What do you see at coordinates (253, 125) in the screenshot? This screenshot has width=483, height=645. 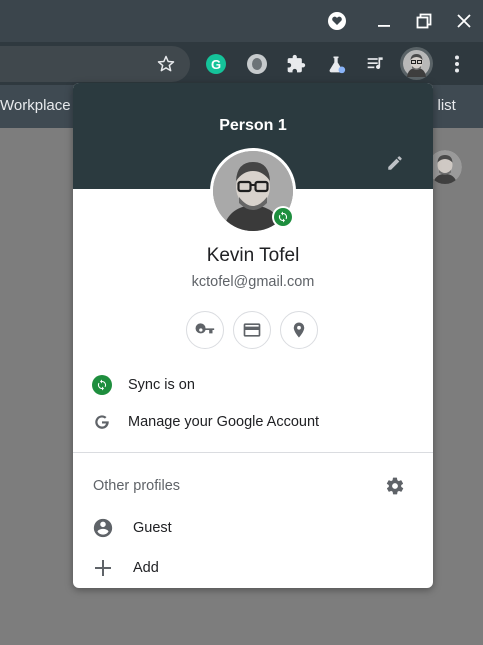 I see `profile-header-title: Person 1` at bounding box center [253, 125].